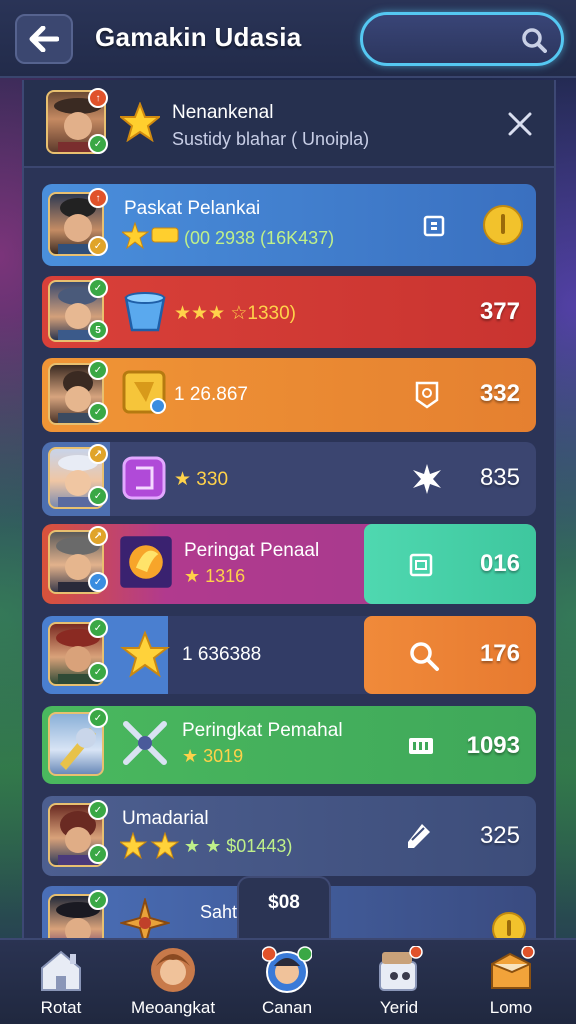  Describe the element at coordinates (447, 39) in the screenshot. I see `search-input` at that location.